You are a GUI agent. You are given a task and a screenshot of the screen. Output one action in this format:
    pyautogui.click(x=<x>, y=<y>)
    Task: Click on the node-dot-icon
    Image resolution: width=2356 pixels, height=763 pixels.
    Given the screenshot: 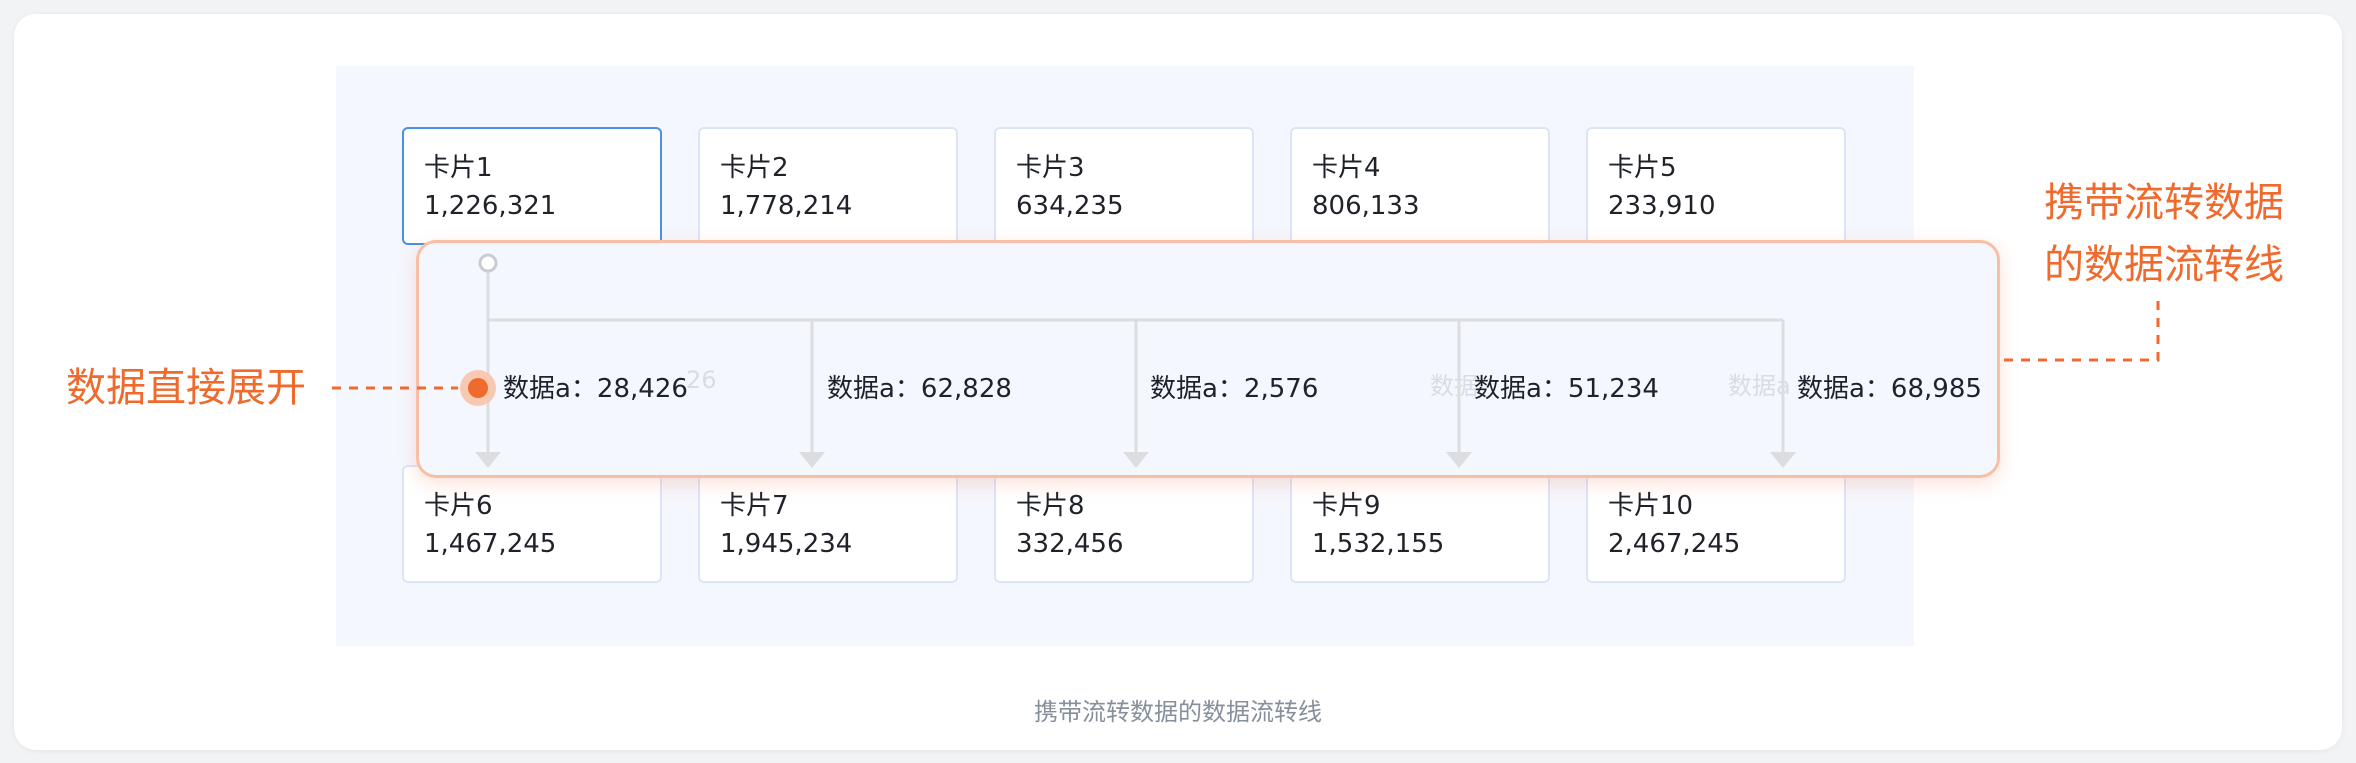 What is the action you would take?
    pyautogui.click(x=478, y=388)
    